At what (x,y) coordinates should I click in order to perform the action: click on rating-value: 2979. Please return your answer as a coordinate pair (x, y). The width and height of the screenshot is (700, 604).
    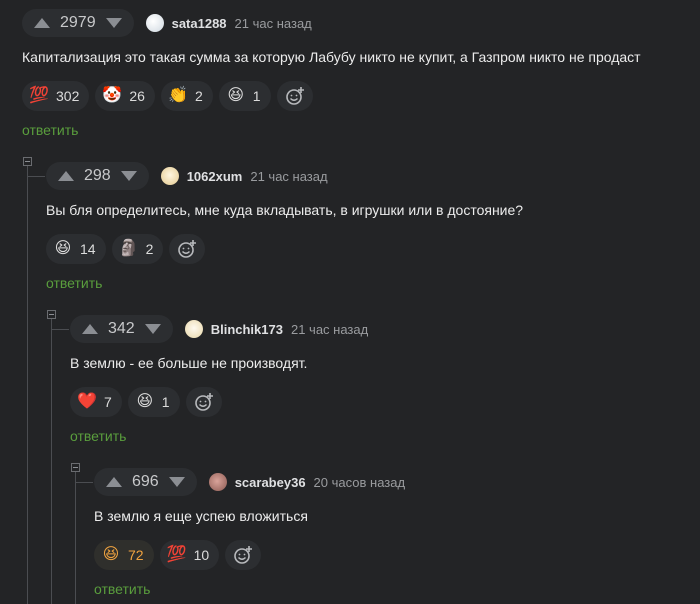
    Looking at the image, I should click on (78, 22).